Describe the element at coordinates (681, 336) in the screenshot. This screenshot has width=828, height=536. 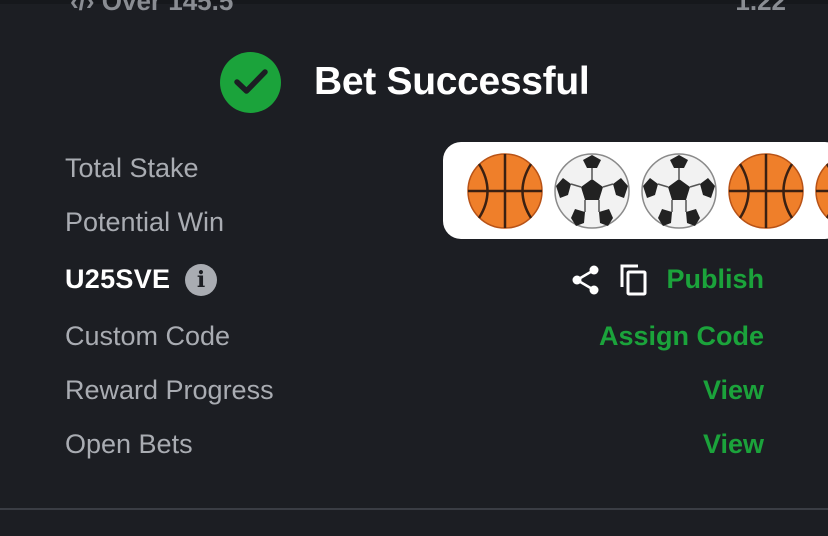
I see `assign-code-button: Assign Code` at that location.